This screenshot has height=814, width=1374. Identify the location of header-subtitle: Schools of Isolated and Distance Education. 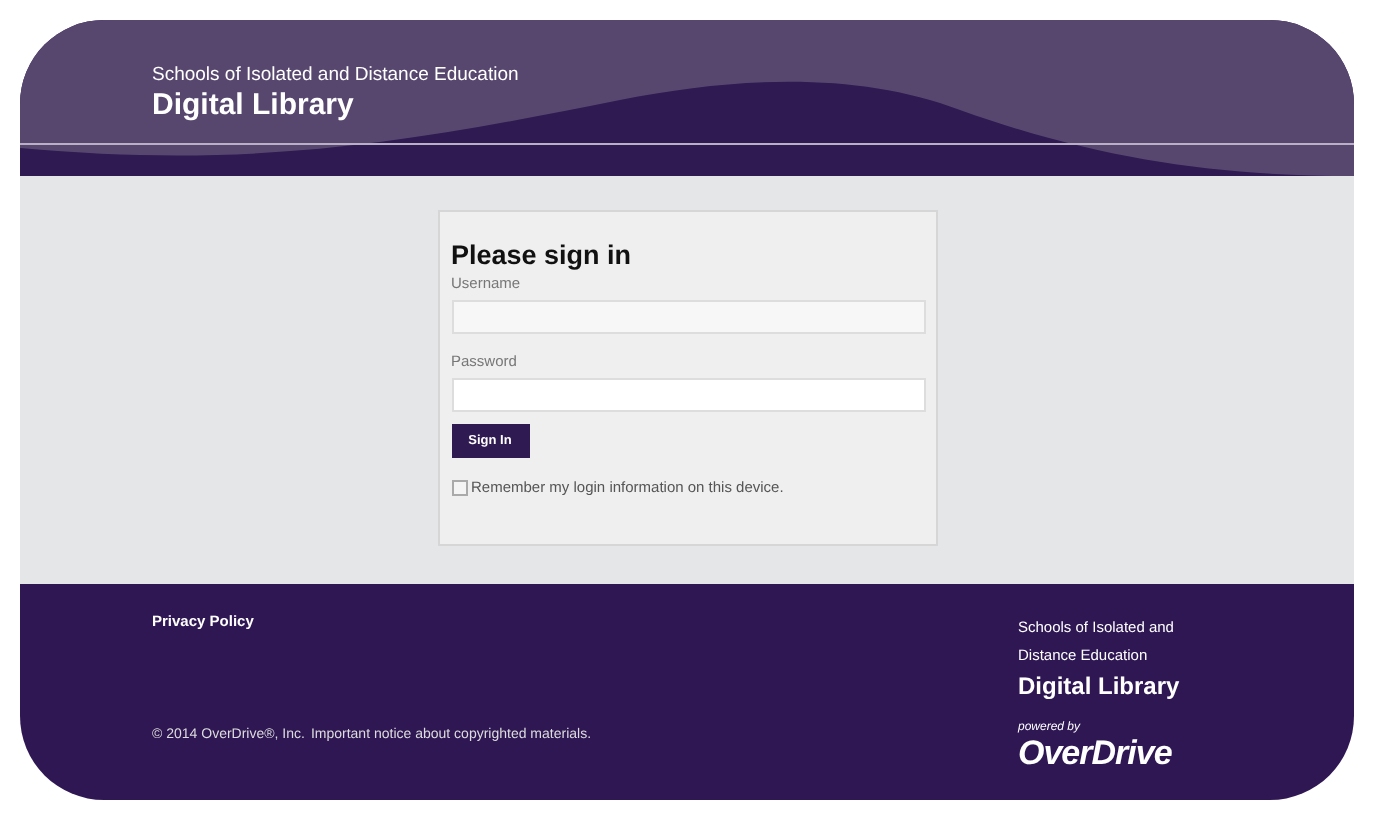
(335, 76).